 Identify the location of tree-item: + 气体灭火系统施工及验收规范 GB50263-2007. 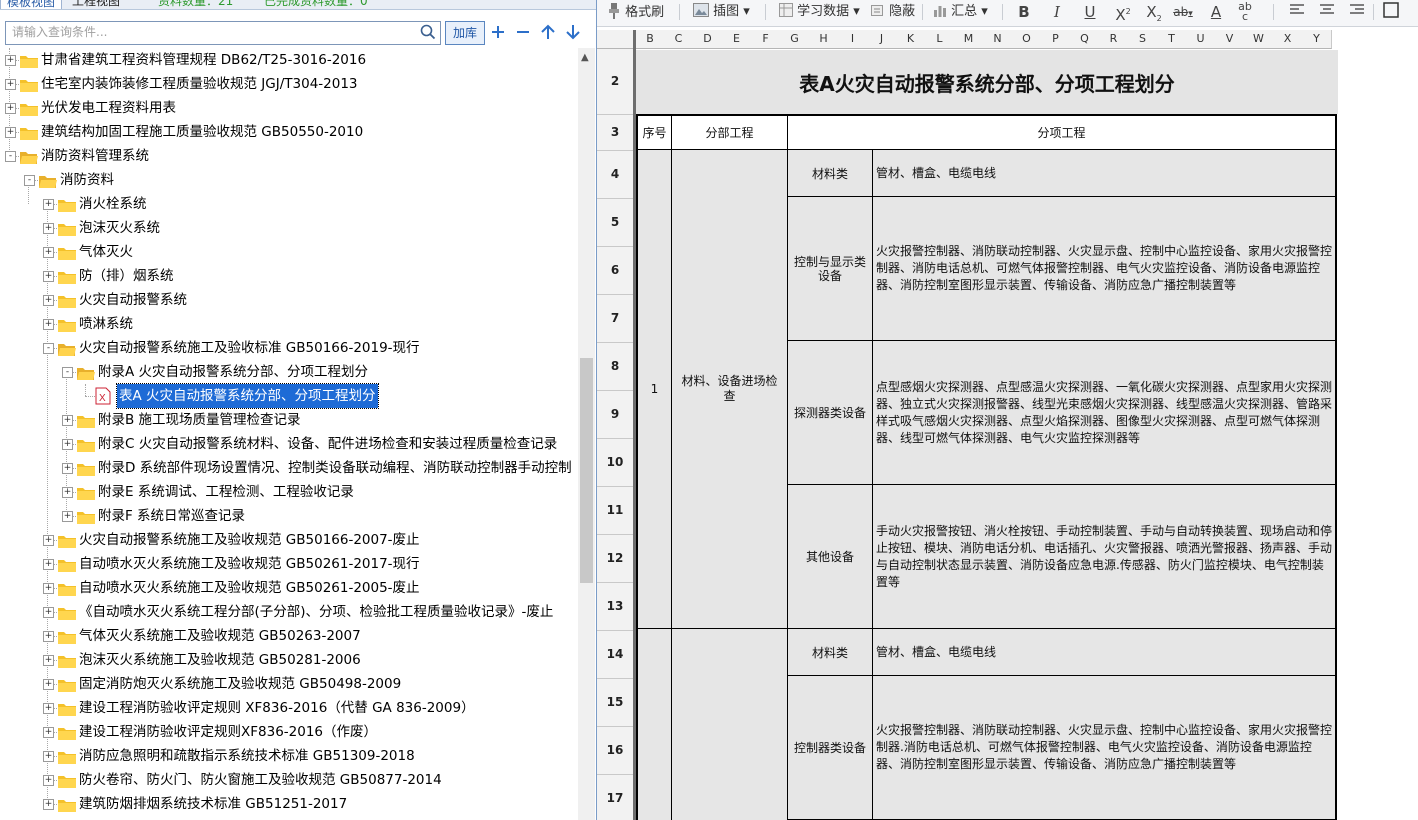
(289, 636).